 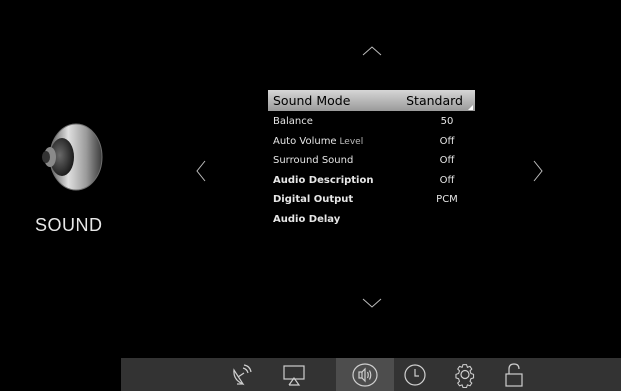 What do you see at coordinates (371, 122) in the screenshot?
I see `menu-item-balance: Balance 50` at bounding box center [371, 122].